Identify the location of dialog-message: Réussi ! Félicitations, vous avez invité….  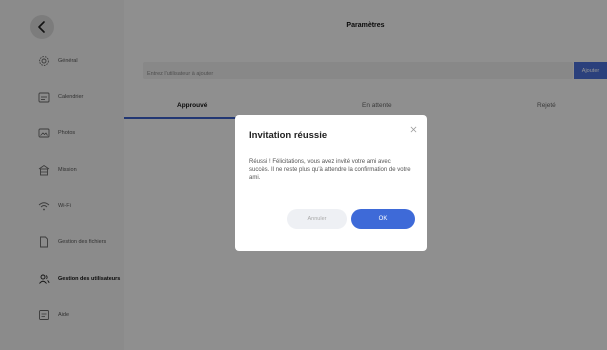
(330, 170).